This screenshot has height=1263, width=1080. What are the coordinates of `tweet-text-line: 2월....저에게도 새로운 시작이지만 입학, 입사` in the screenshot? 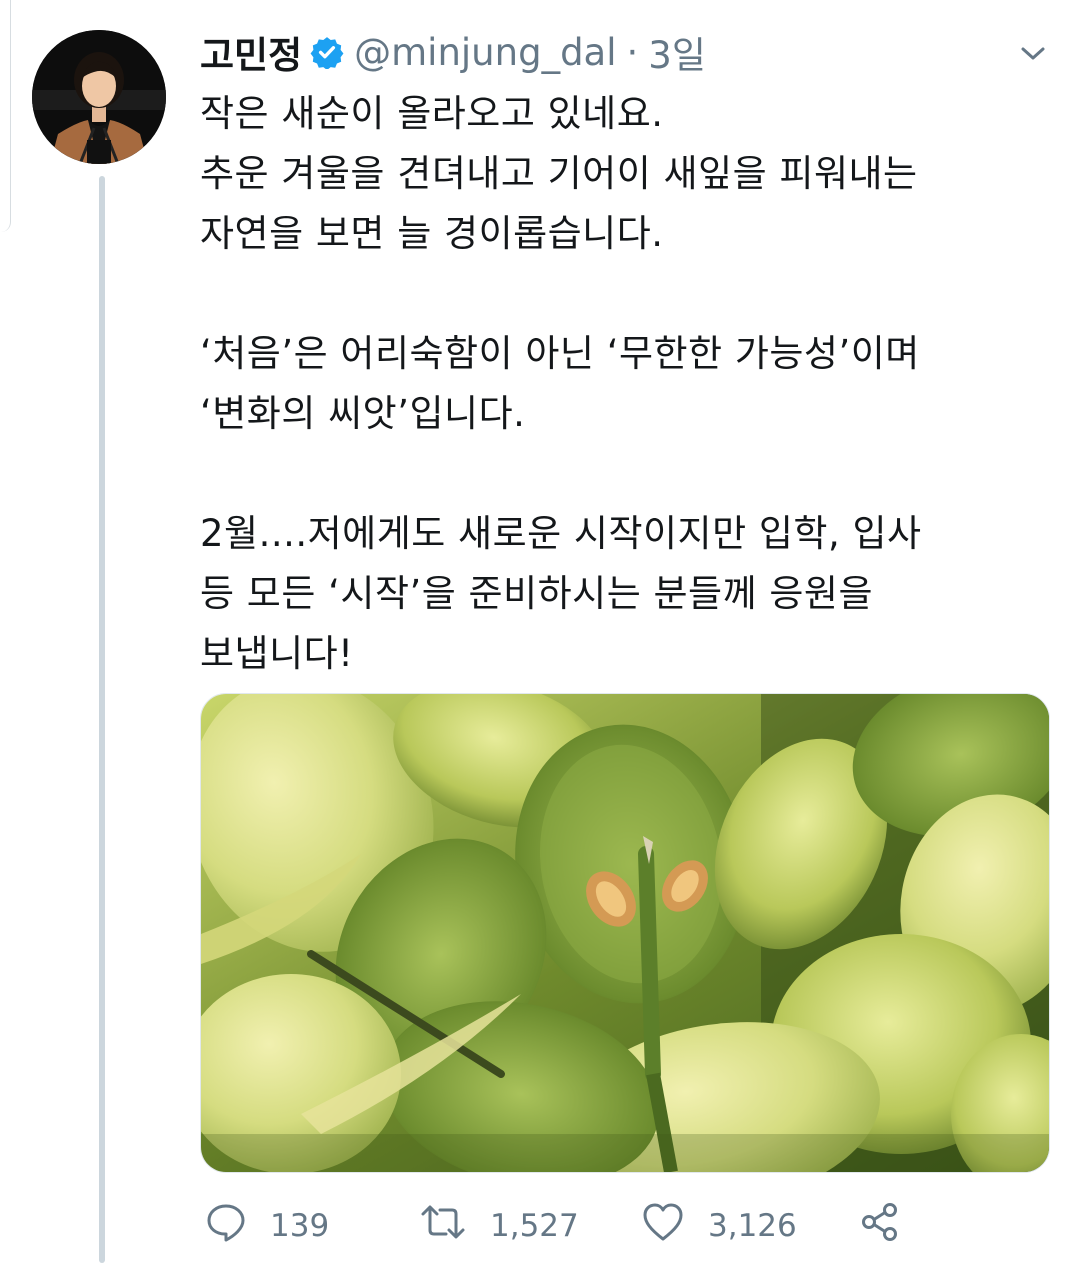 It's located at (561, 533).